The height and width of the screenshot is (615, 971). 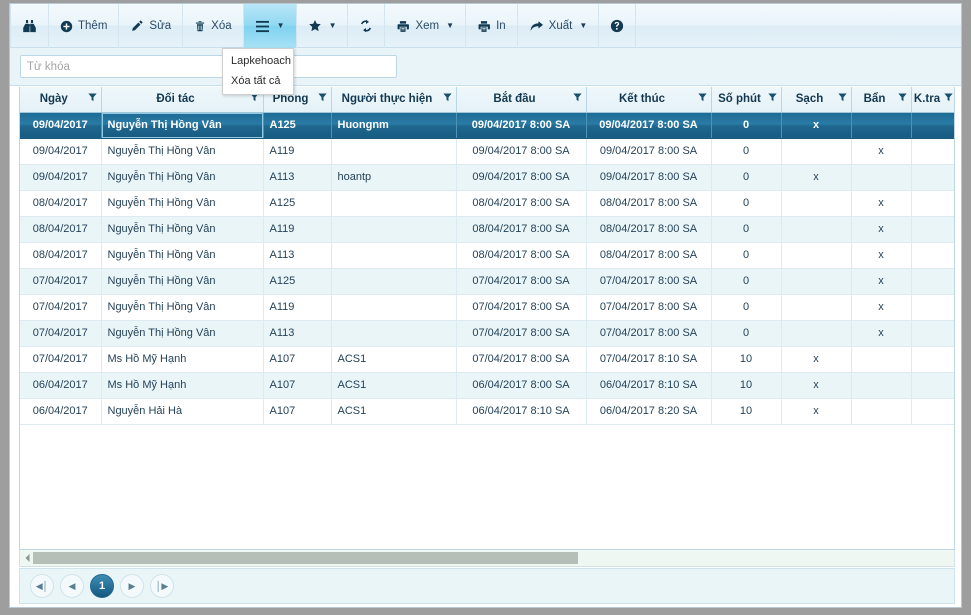 I want to click on grid-empty-area, so click(x=487, y=469).